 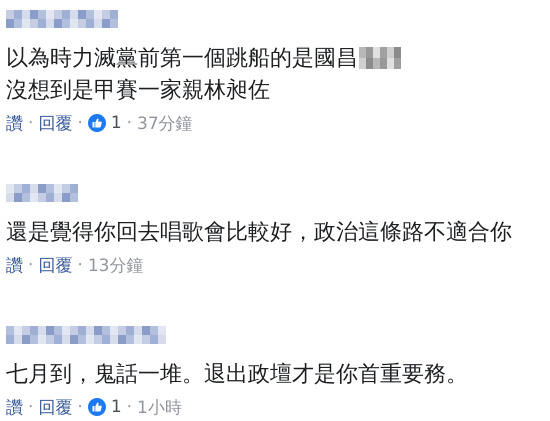 What do you see at coordinates (116, 265) in the screenshot?
I see `comment-time: 13分鐘` at bounding box center [116, 265].